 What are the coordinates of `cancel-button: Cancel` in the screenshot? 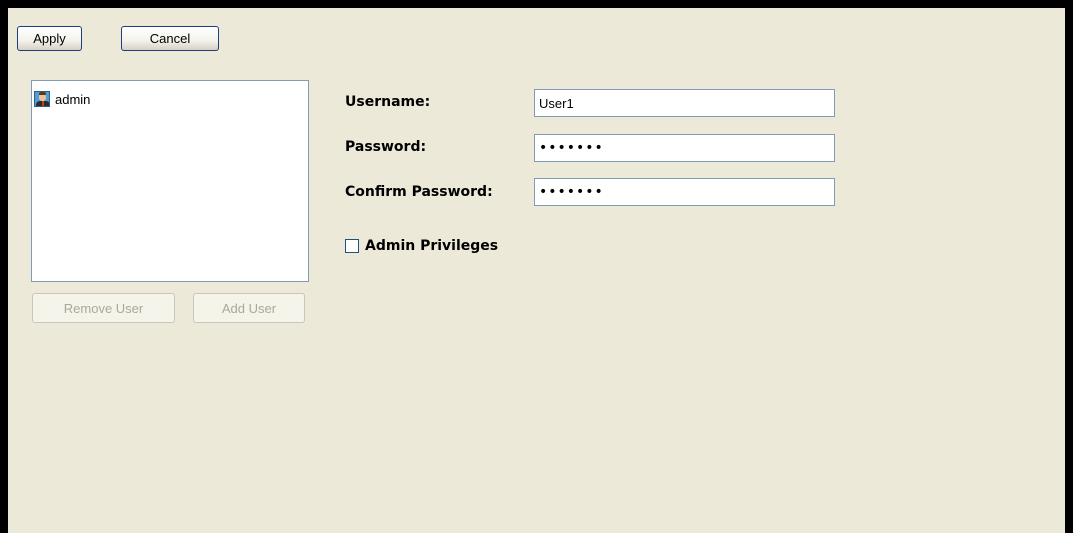 It's located at (170, 38).